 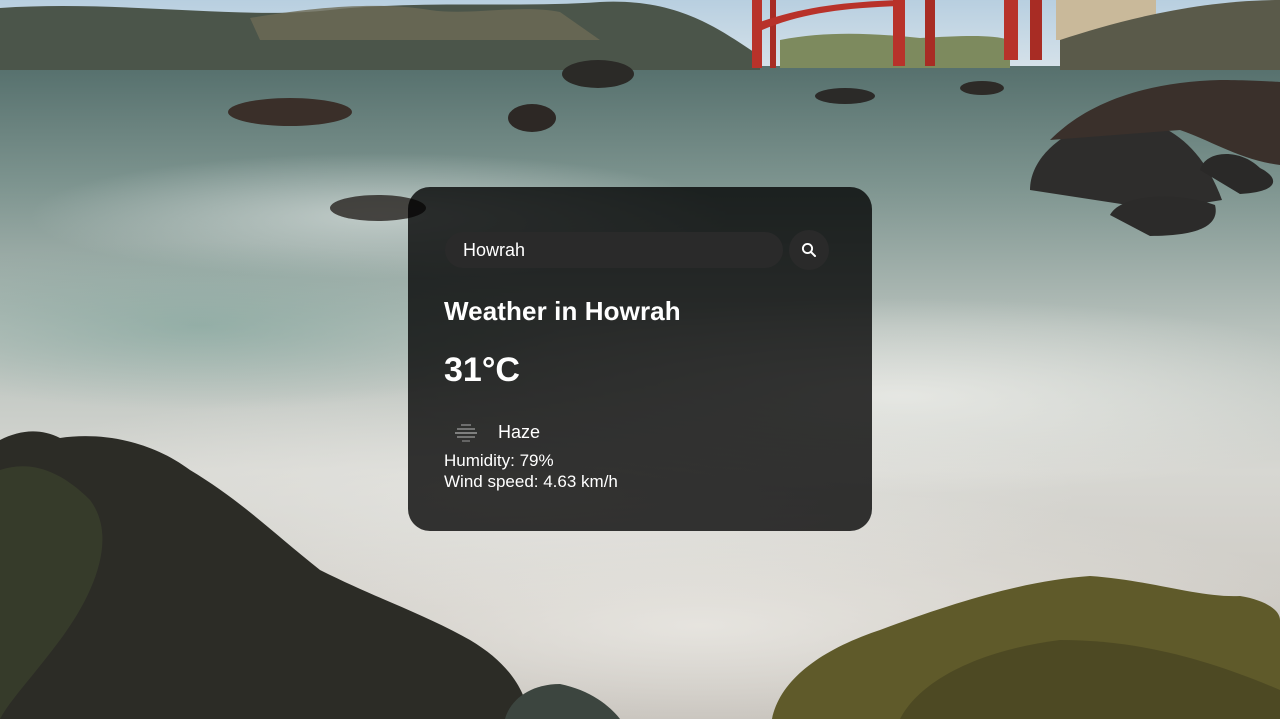 I want to click on search-button, so click(x=809, y=250).